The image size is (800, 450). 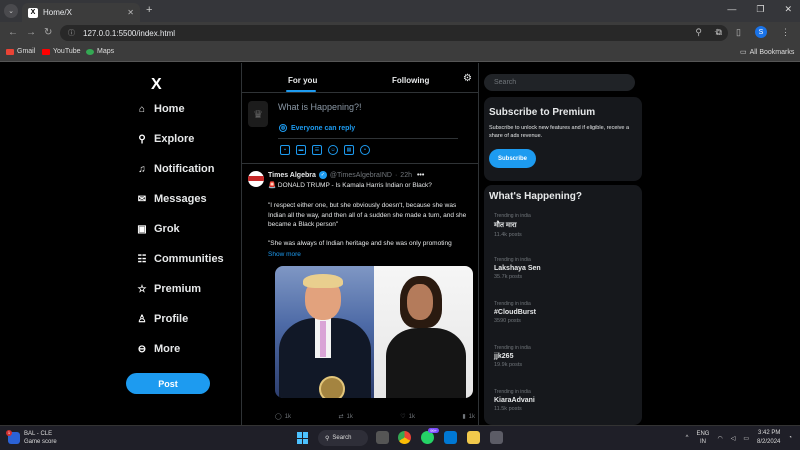 What do you see at coordinates (171, 319) in the screenshot?
I see `sidebar-item-label: Profile` at bounding box center [171, 319].